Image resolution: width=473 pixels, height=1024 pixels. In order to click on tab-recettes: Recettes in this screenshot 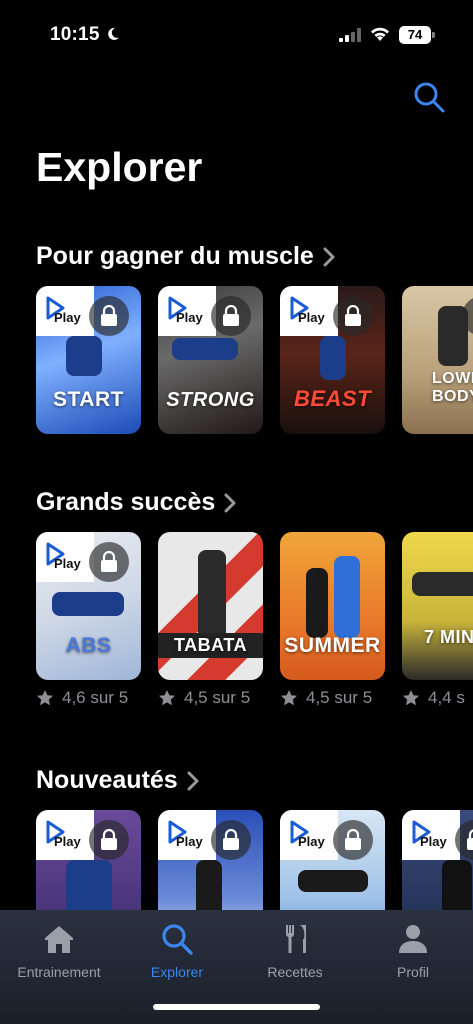, I will do `click(295, 951)`.